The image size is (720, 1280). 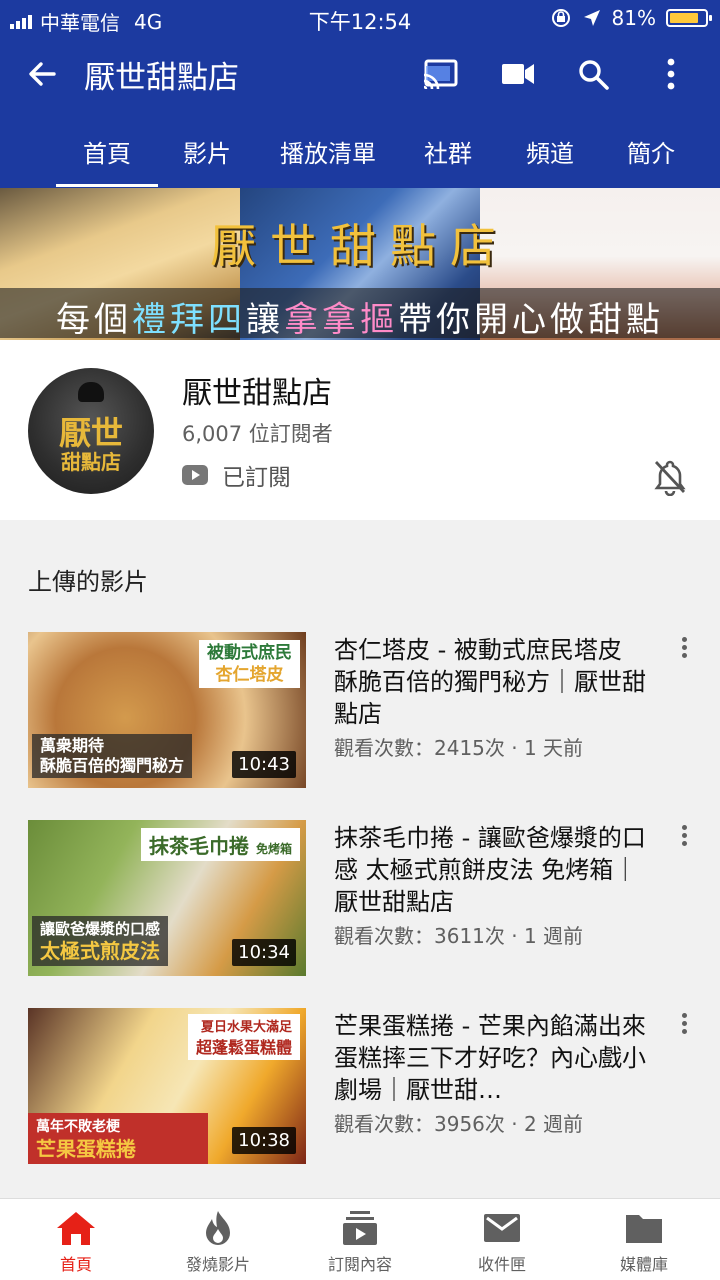 What do you see at coordinates (256, 478) in the screenshot?
I see `subscribed-label: 已訂閱` at bounding box center [256, 478].